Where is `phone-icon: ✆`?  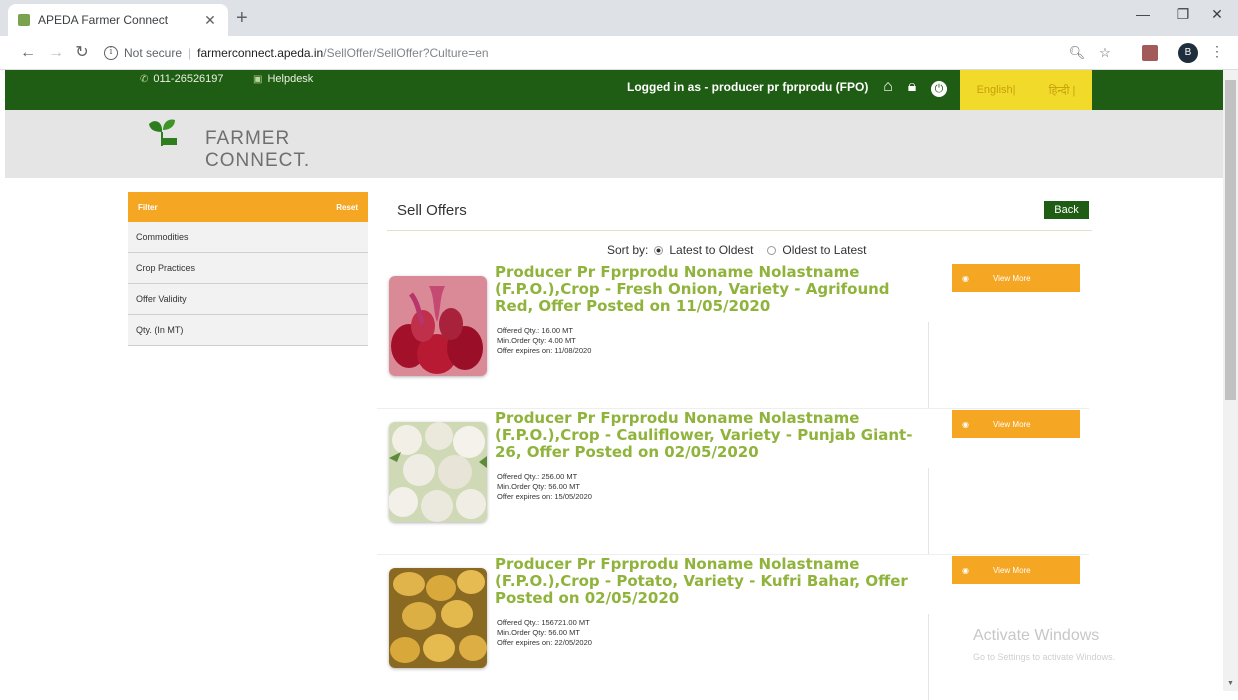 phone-icon: ✆ is located at coordinates (144, 79).